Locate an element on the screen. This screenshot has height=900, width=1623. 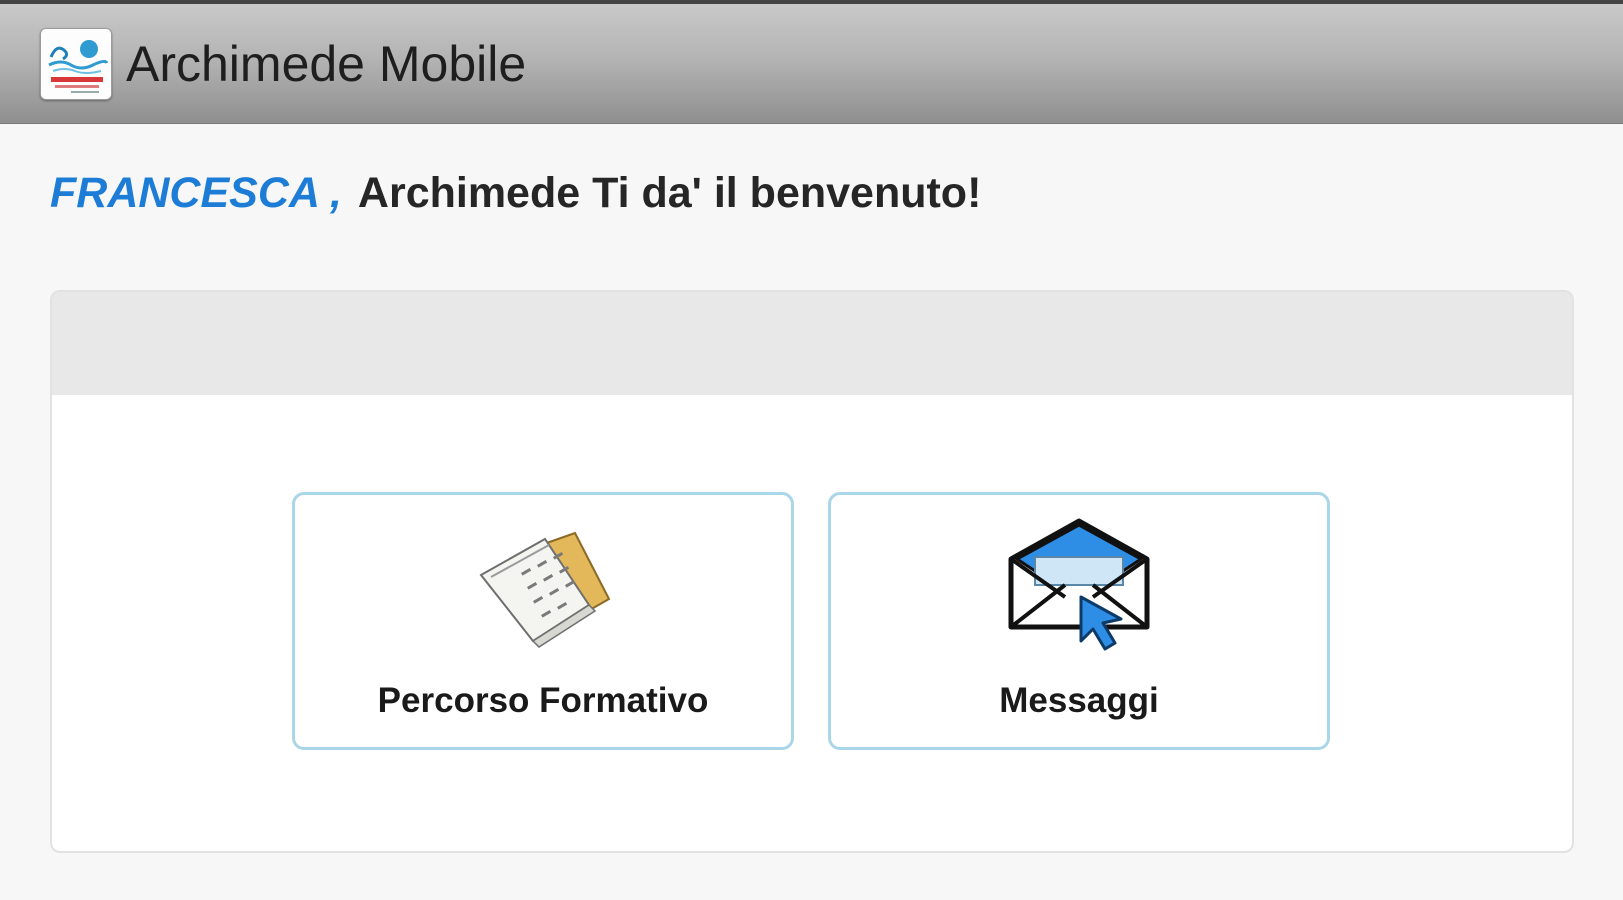
app-title: Archimede Mobile is located at coordinates (326, 64).